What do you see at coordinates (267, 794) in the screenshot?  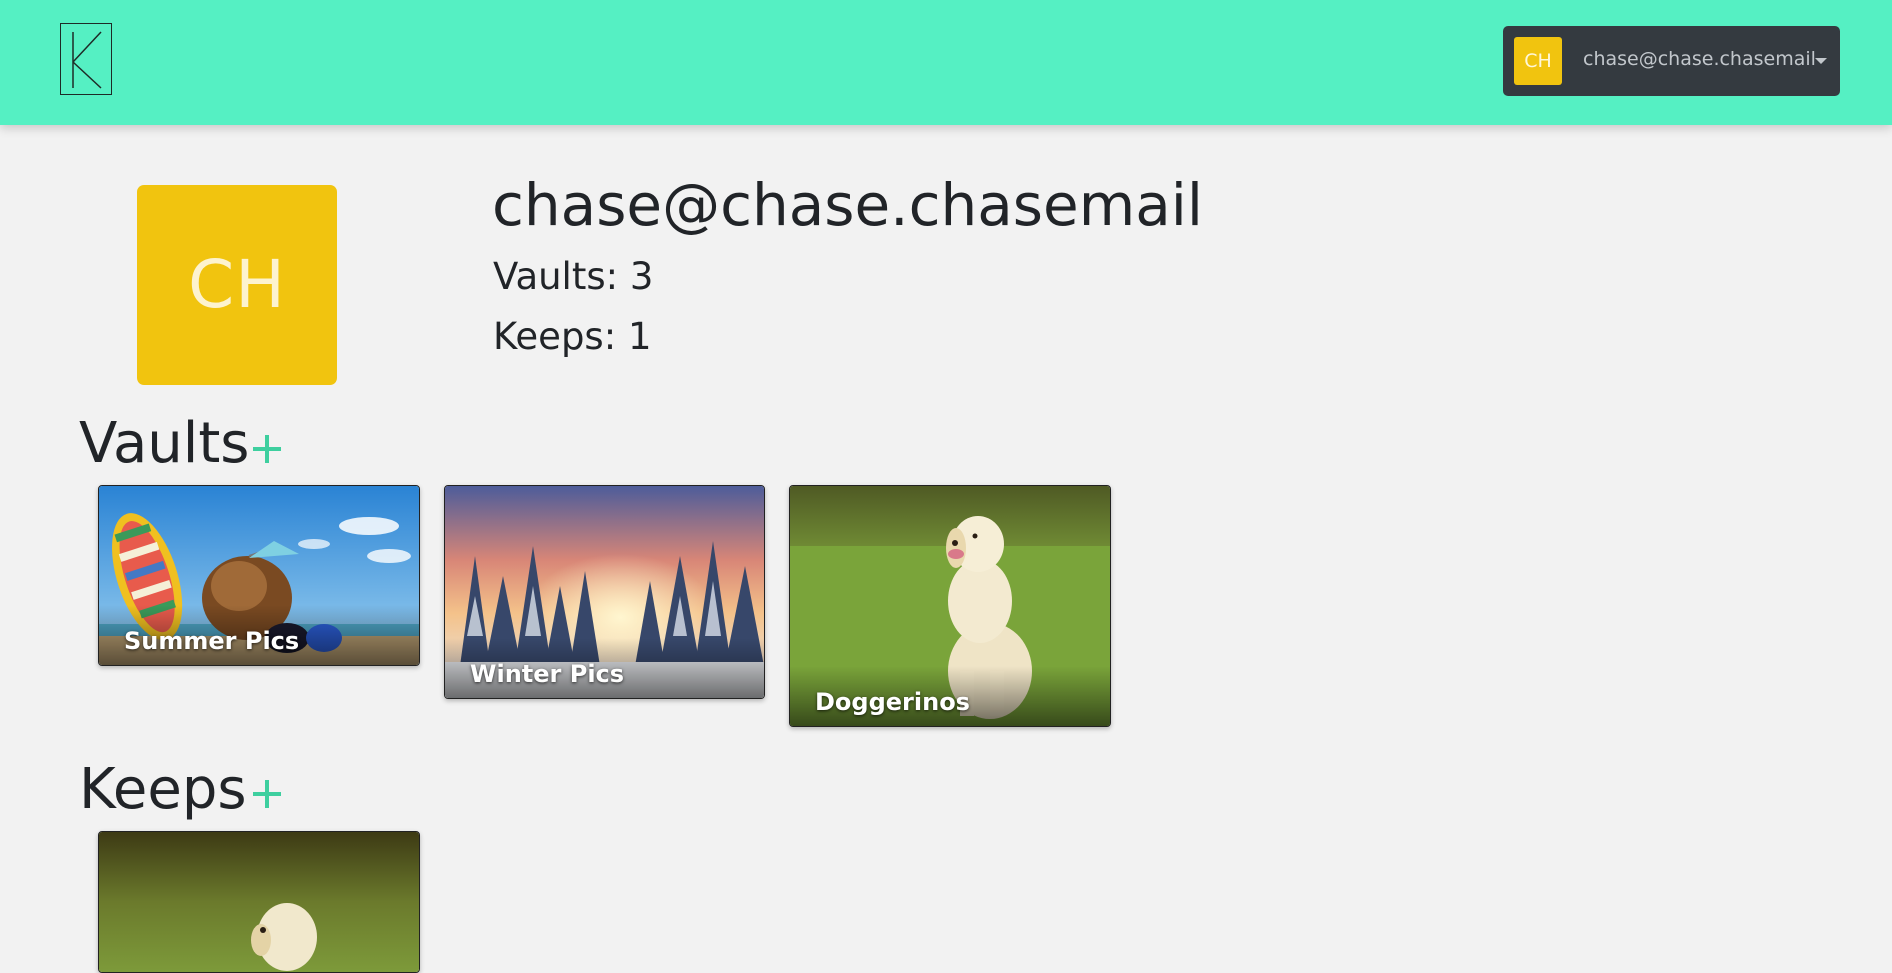 I see `add-keep-button` at bounding box center [267, 794].